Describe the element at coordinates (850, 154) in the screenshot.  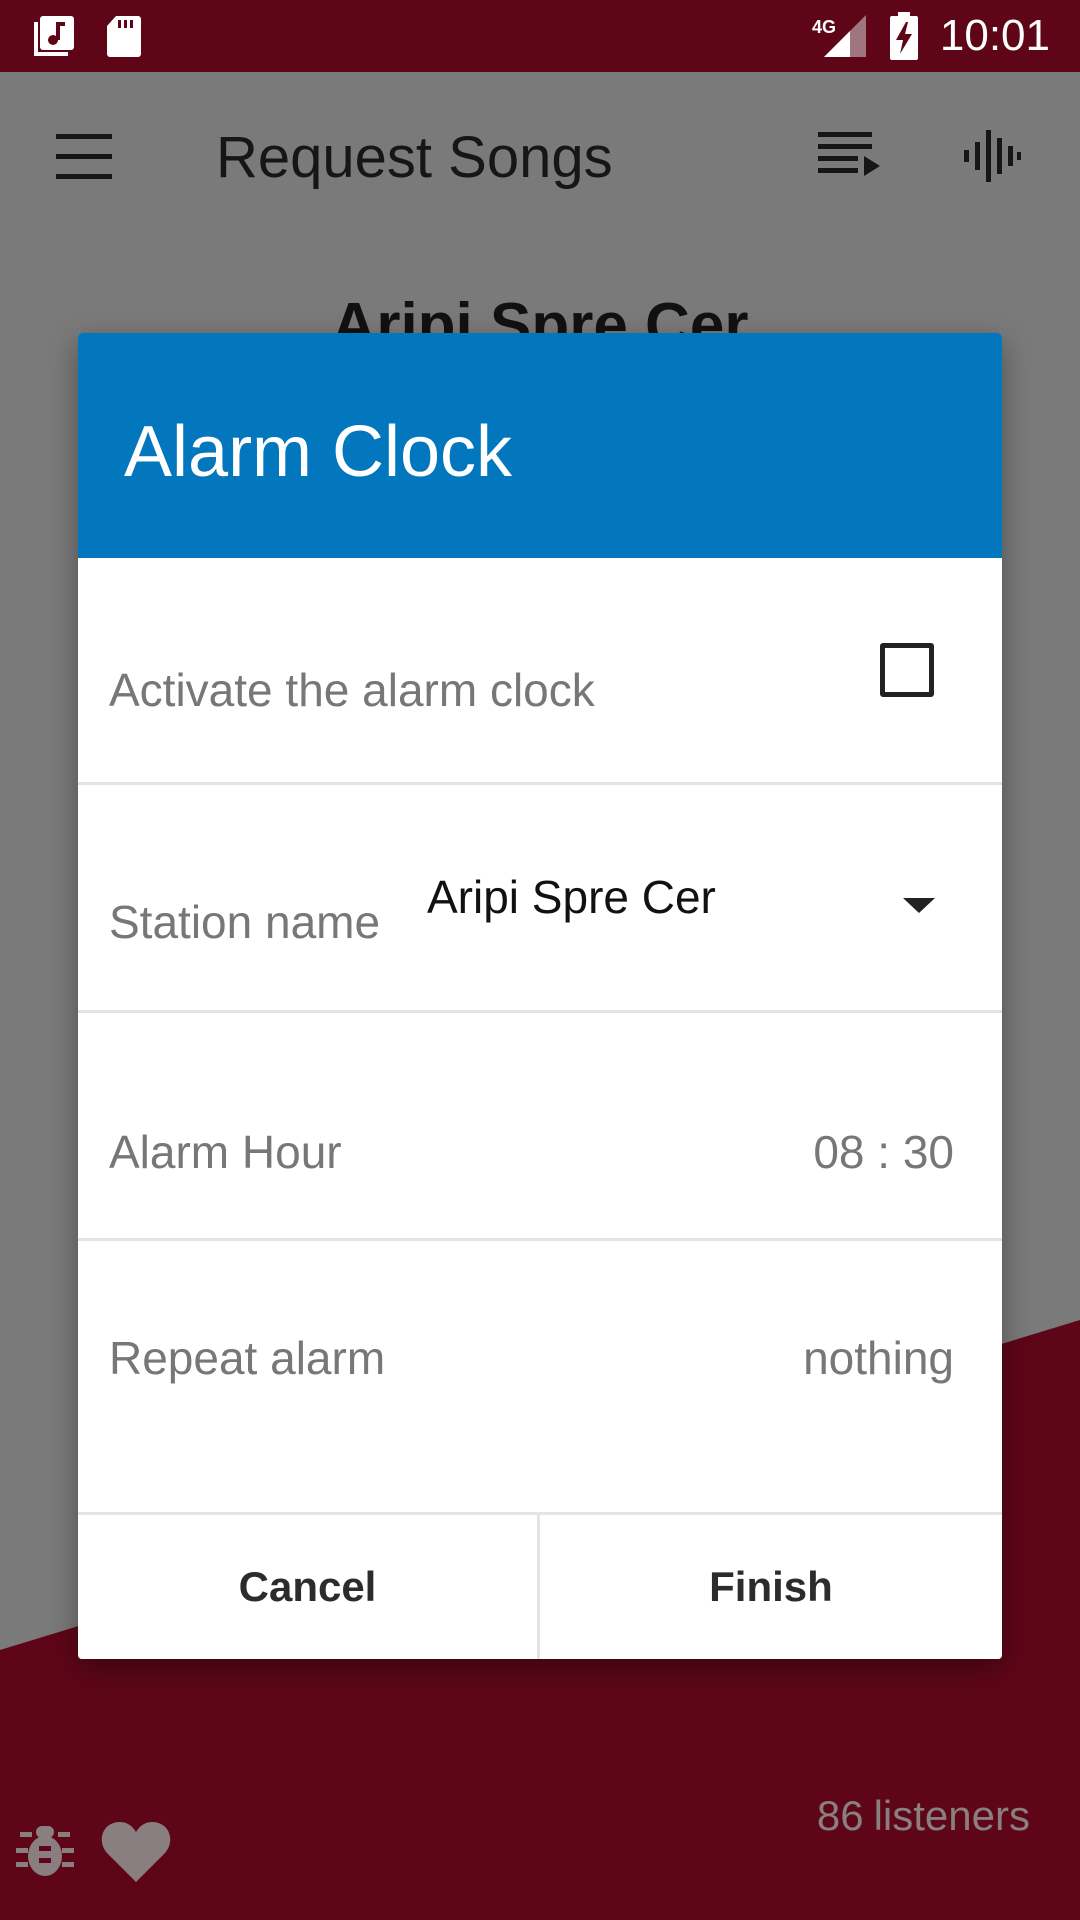
I see `queue-music-icon` at that location.